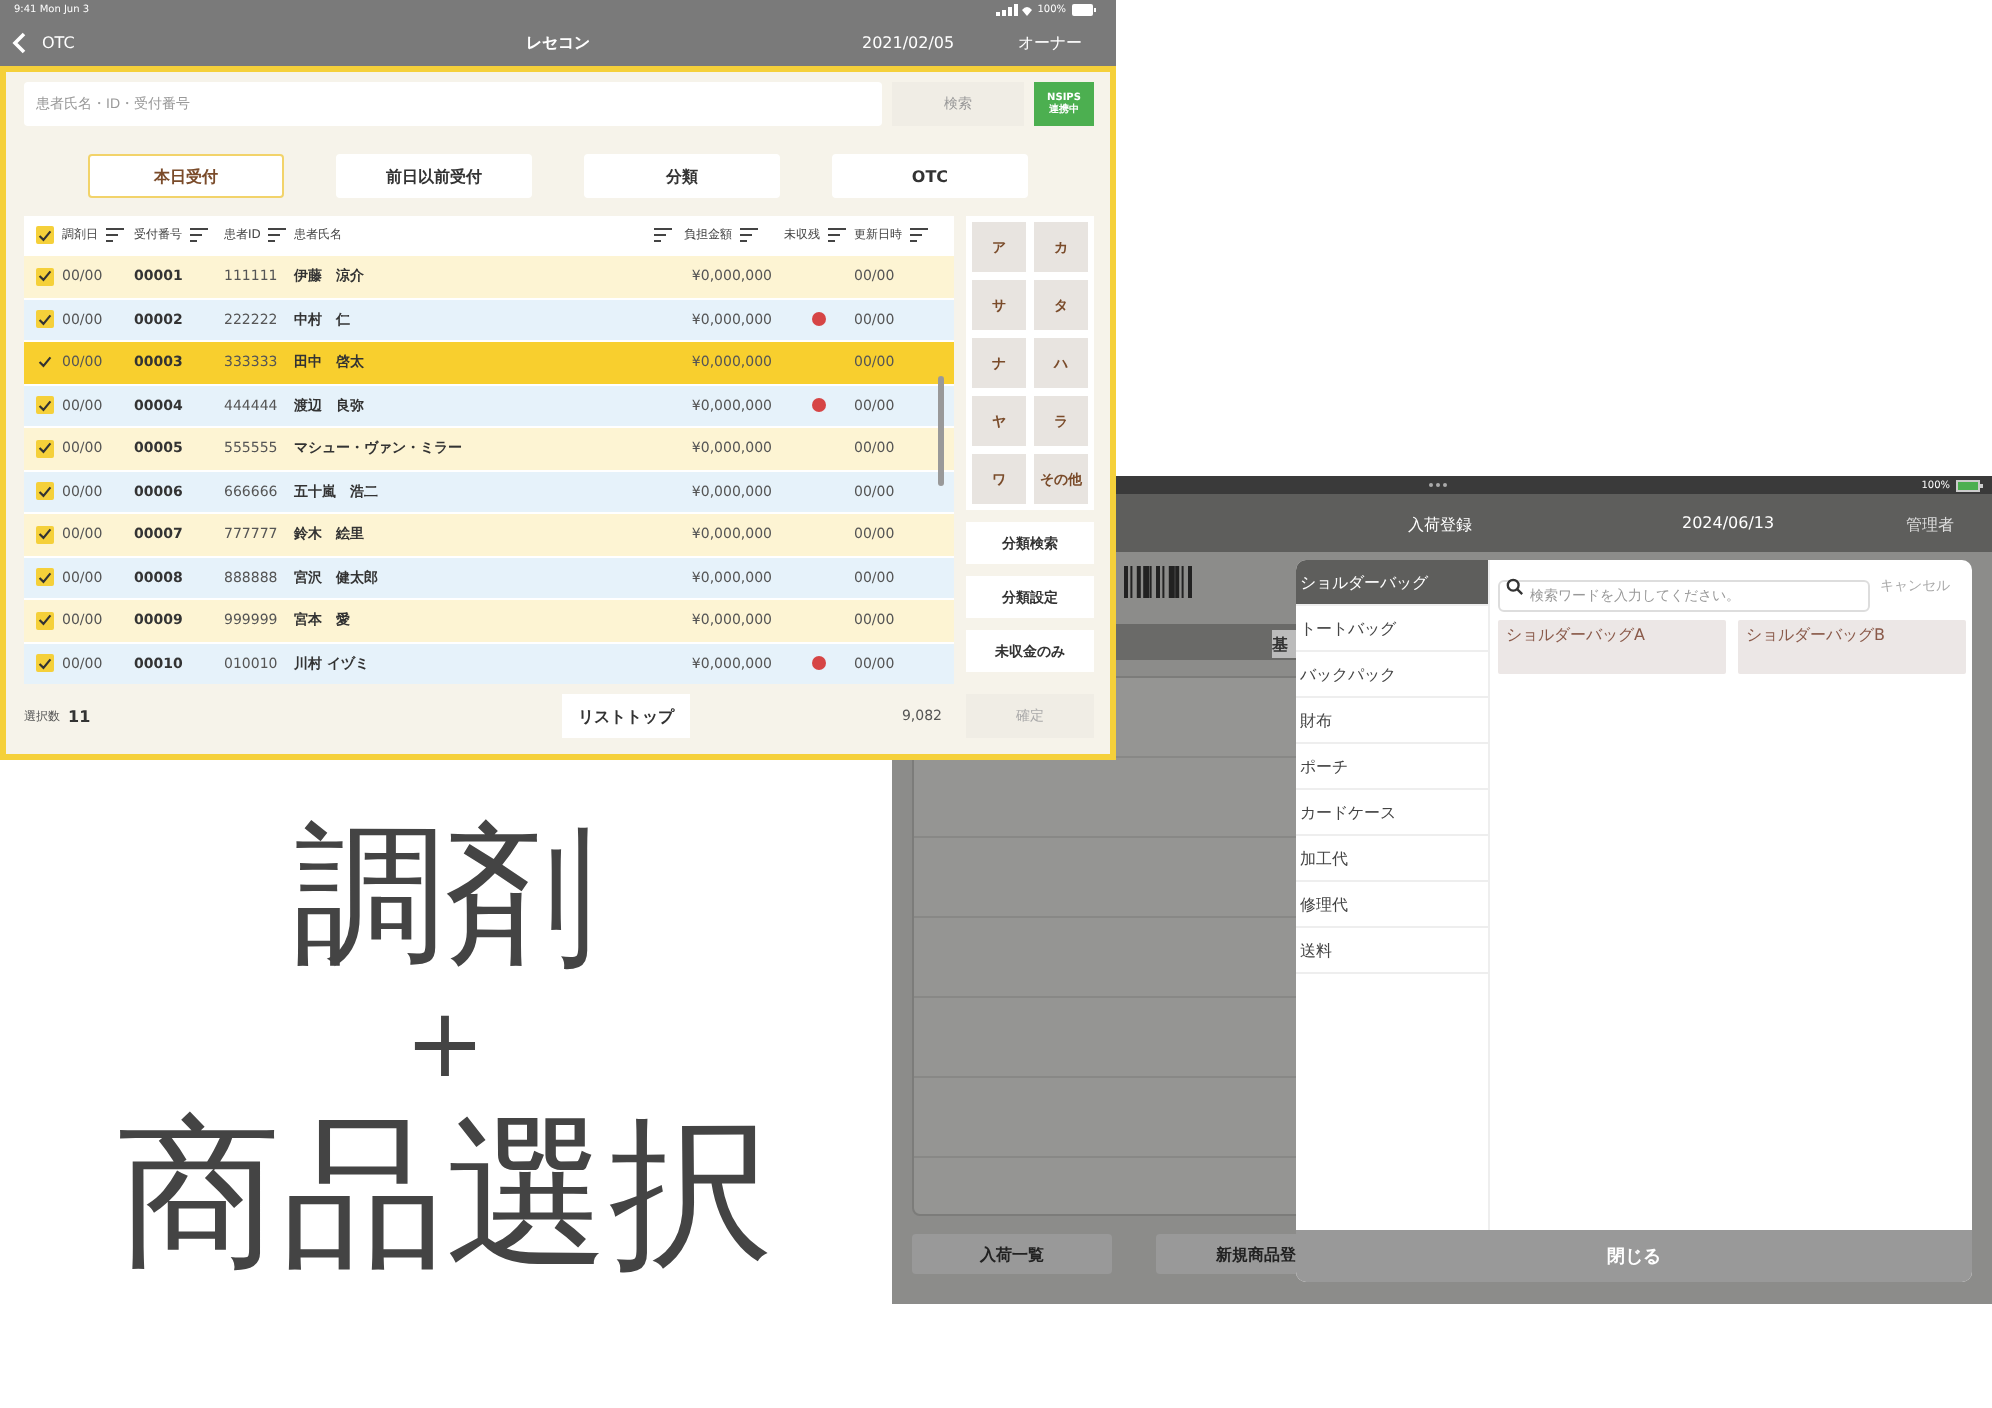 Image resolution: width=1992 pixels, height=1408 pixels. Describe the element at coordinates (1728, 523) in the screenshot. I see `date-text: 2024/06/13` at that location.